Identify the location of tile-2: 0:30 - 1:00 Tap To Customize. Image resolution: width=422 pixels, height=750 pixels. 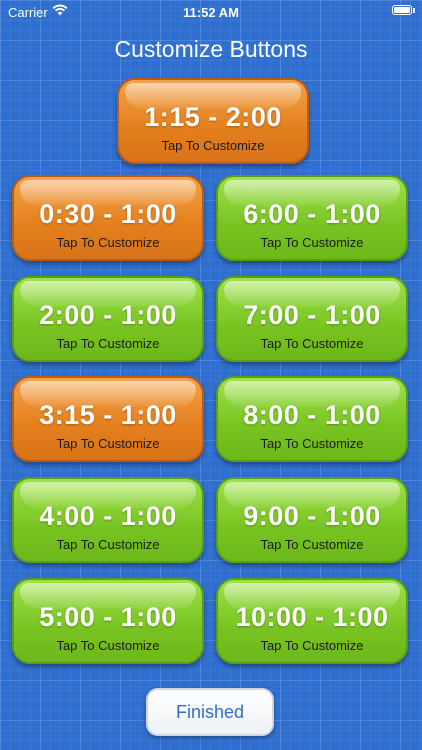
(108, 218).